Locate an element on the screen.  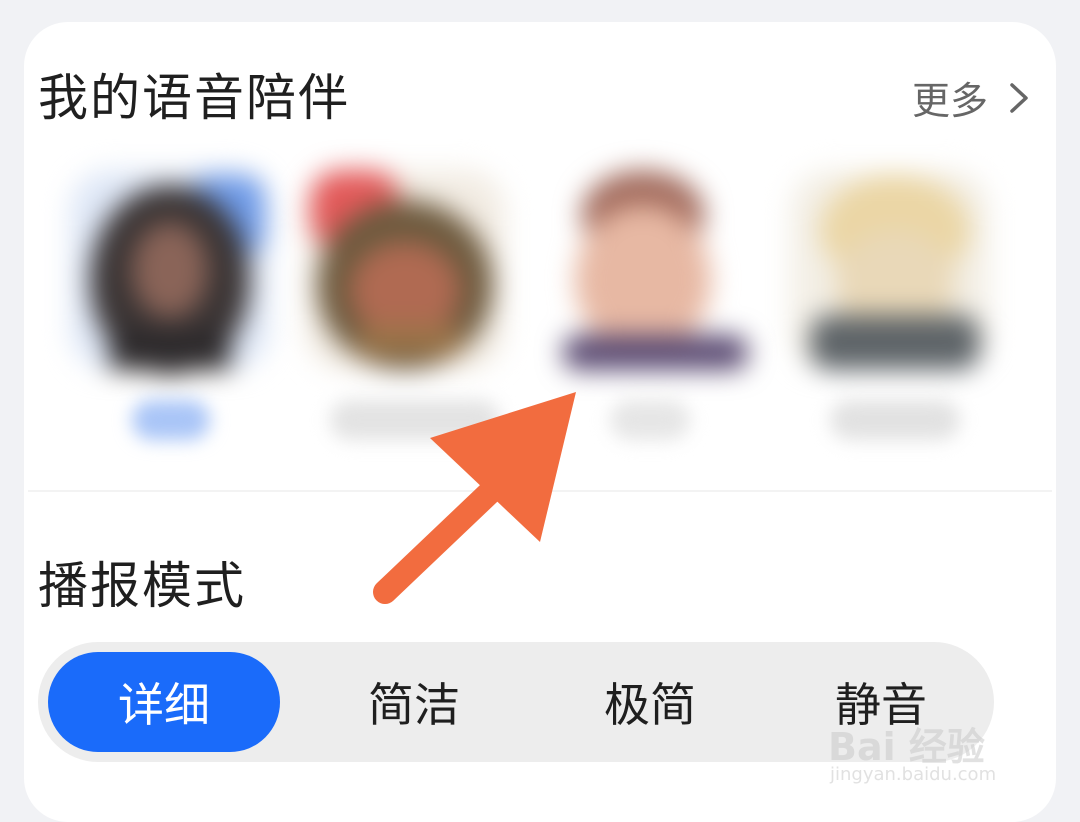
chevron-right-icon is located at coordinates (1019, 97).